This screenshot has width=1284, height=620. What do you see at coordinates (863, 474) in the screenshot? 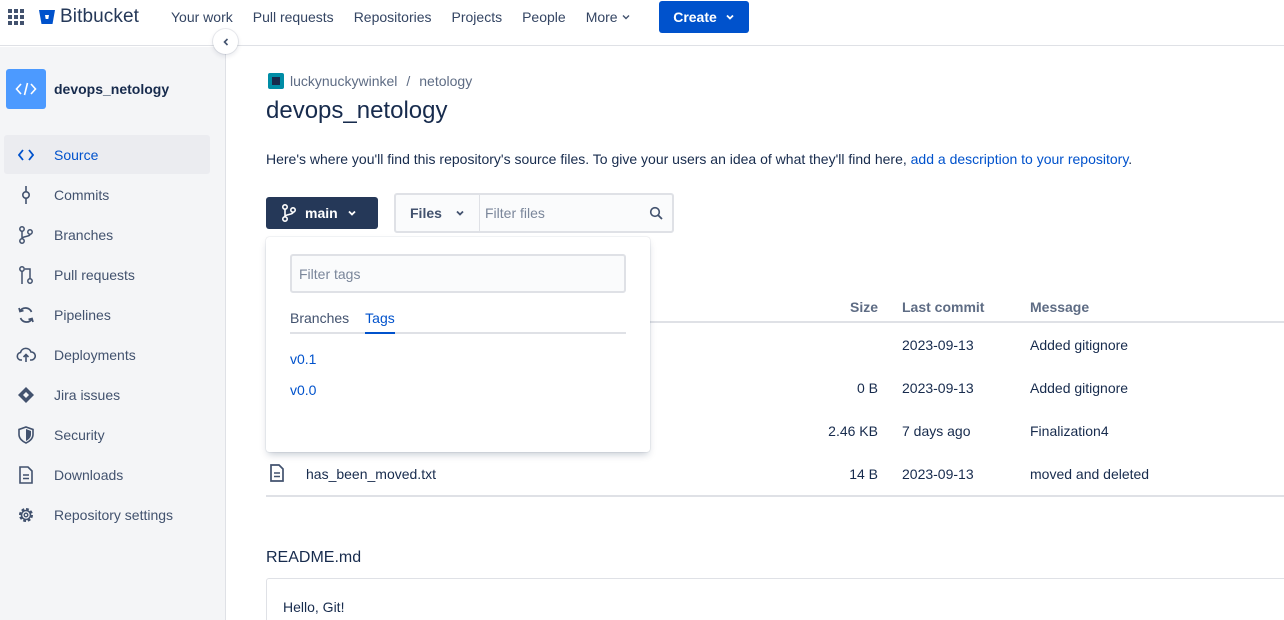
I see `file-size: 14 B` at bounding box center [863, 474].